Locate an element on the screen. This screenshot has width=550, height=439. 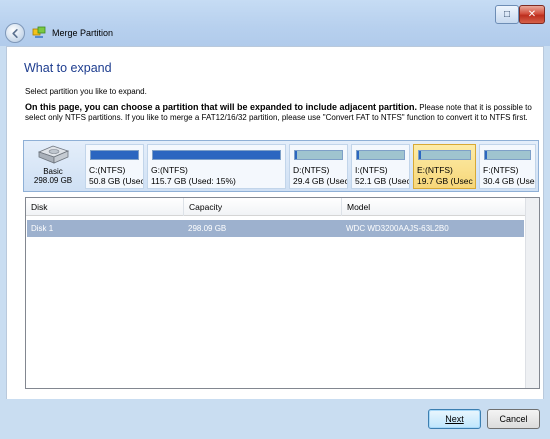
close-icon: ✕ is located at coordinates (532, 14).